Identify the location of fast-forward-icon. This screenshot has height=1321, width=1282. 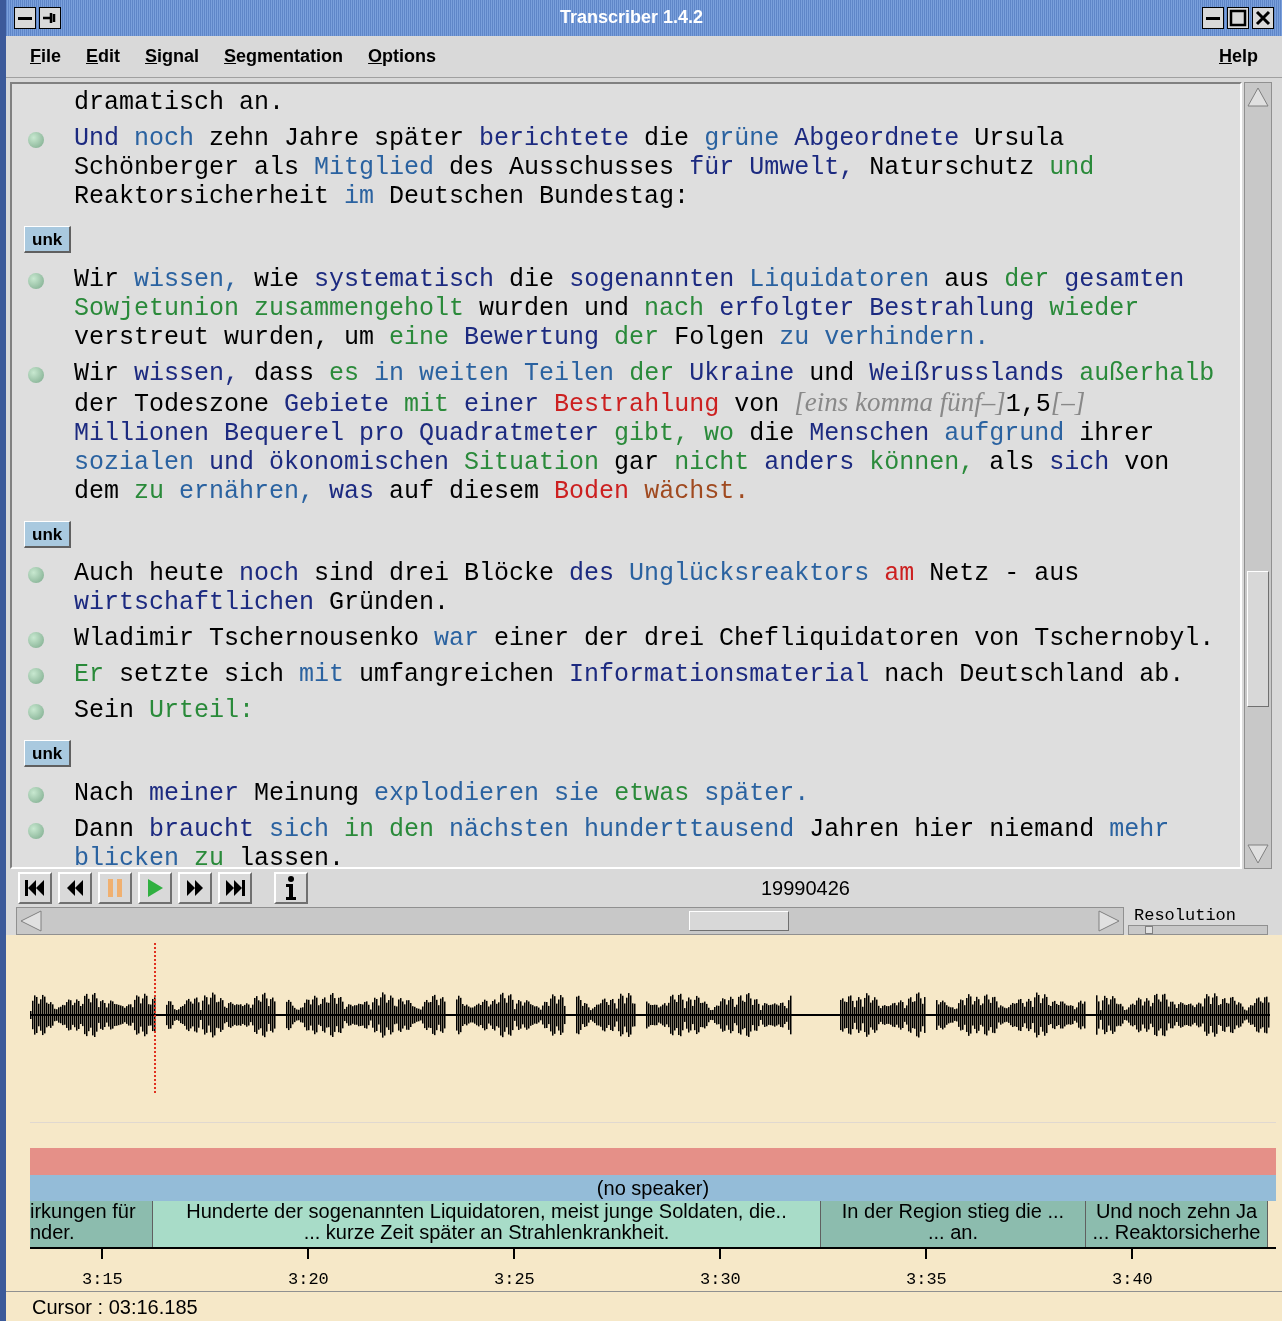
(195, 887).